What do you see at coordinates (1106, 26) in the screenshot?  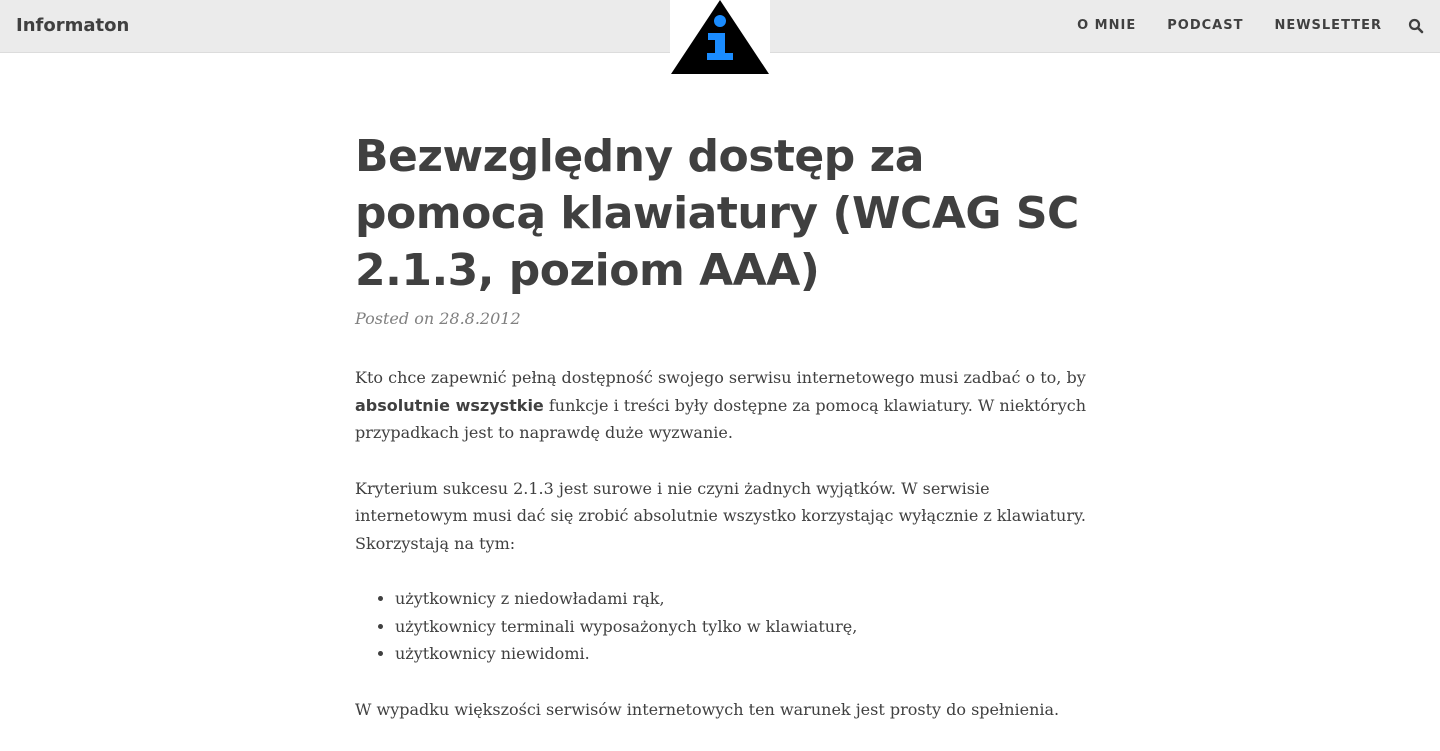 I see `nav-item-o-mnie: O MNIE` at bounding box center [1106, 26].